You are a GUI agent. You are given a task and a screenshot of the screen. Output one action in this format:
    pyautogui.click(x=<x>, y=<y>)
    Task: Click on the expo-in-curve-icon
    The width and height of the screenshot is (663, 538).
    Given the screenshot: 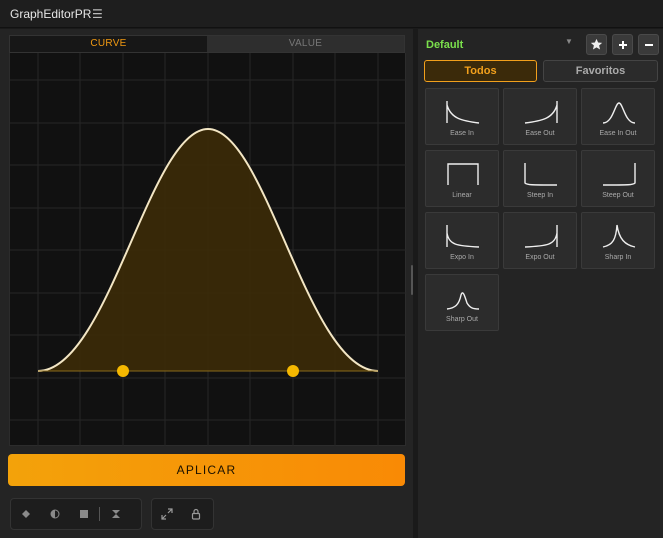 What is the action you would take?
    pyautogui.click(x=463, y=236)
    